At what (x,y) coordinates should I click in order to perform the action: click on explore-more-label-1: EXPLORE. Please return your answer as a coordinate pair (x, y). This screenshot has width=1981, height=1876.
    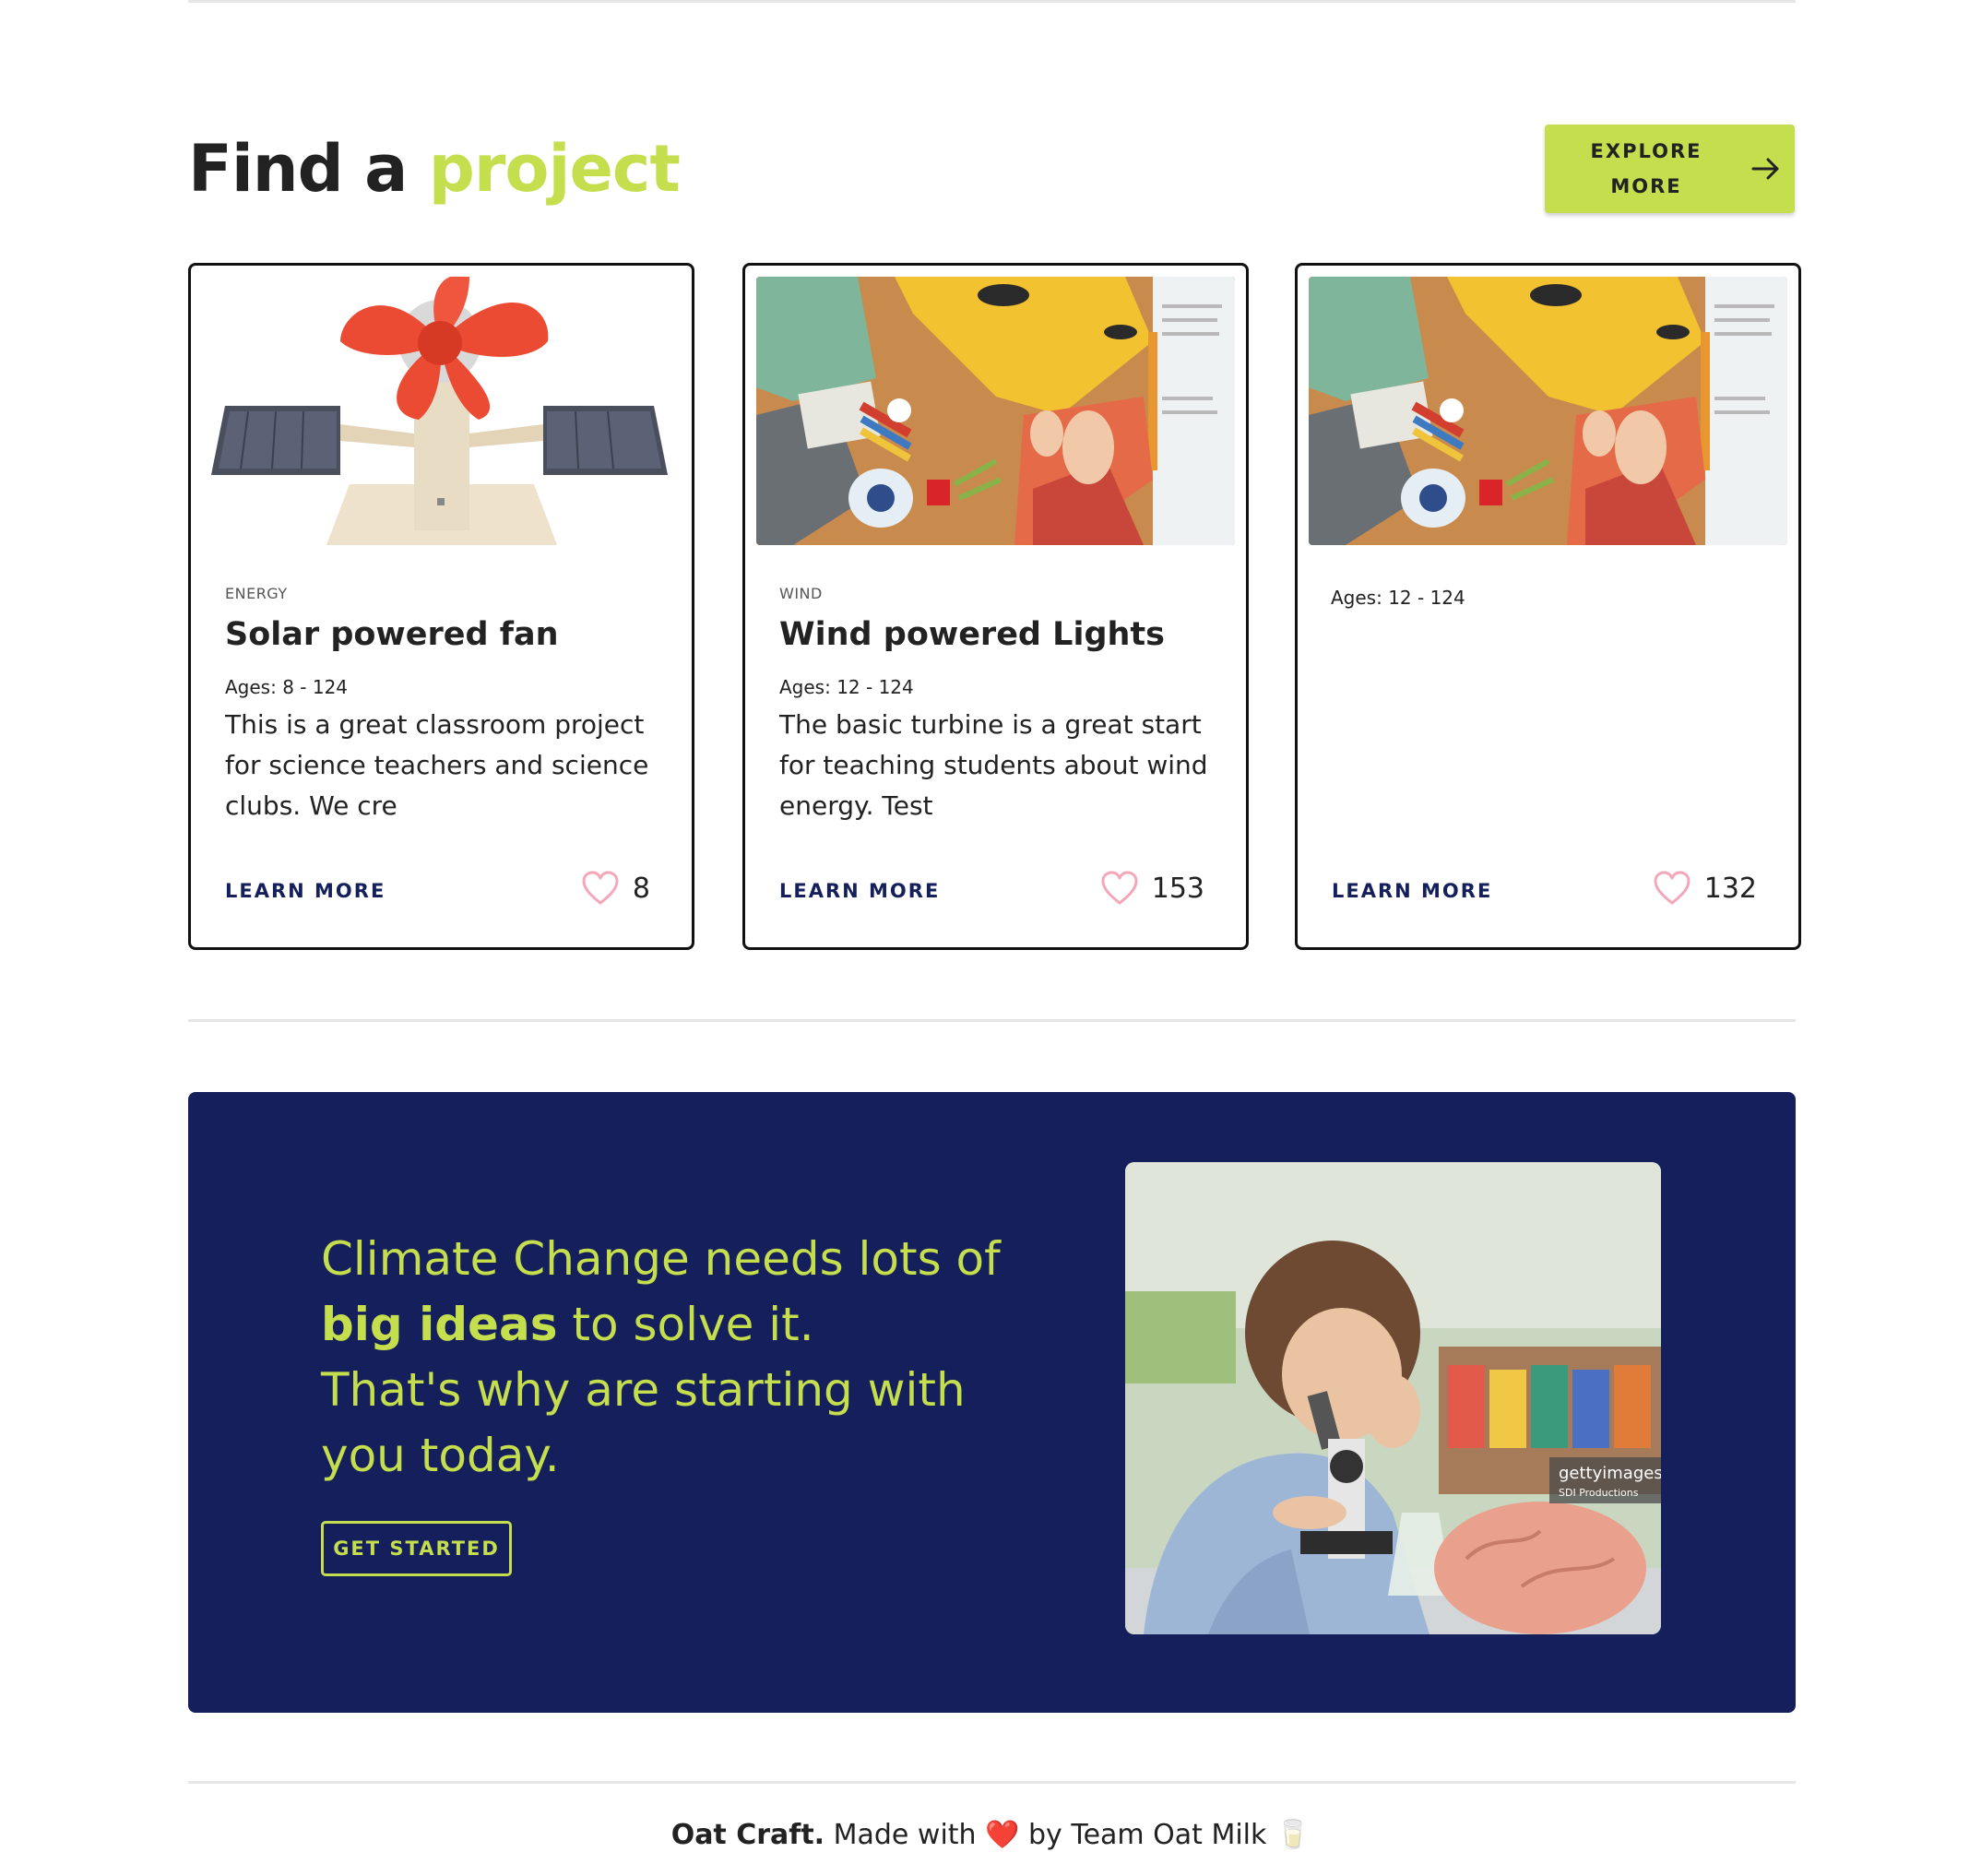
    Looking at the image, I should click on (1646, 151).